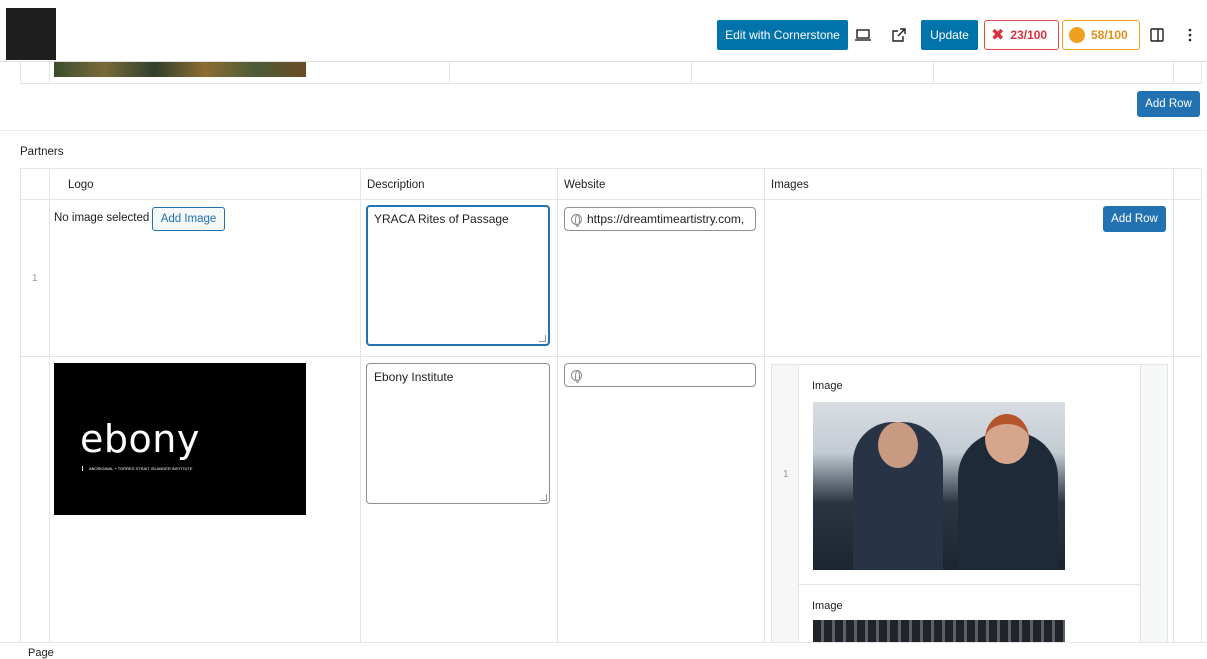 The height and width of the screenshot is (659, 1207). I want to click on website-input, so click(660, 375).